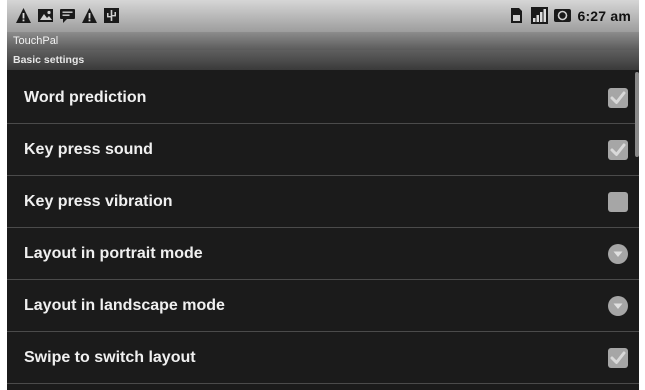  I want to click on status-bar: 6:27 am, so click(323, 16).